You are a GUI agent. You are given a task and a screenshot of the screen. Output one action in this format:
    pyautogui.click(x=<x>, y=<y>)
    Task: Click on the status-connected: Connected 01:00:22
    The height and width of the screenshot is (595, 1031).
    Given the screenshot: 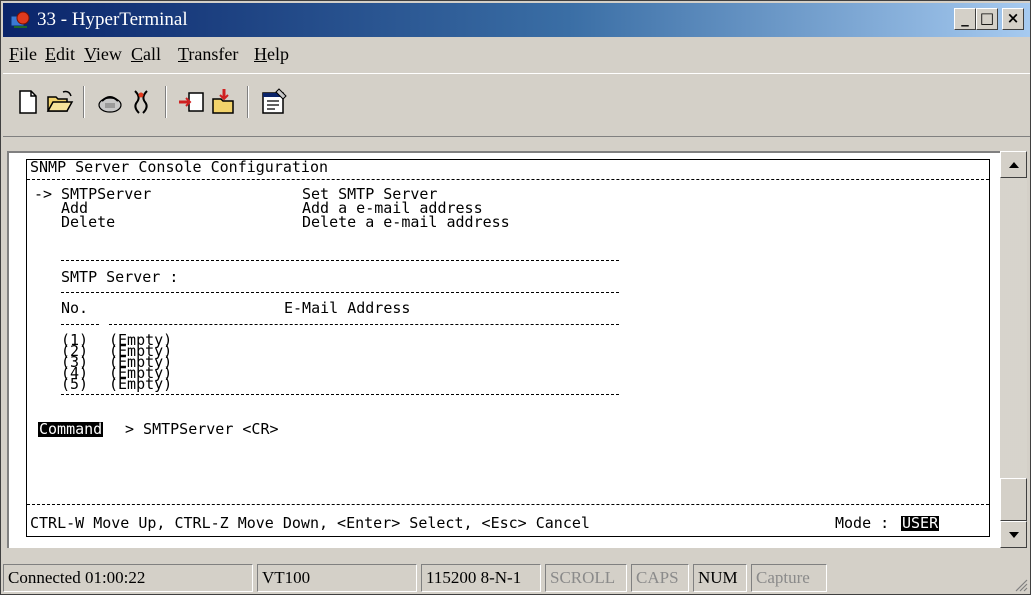 What is the action you would take?
    pyautogui.click(x=128, y=578)
    